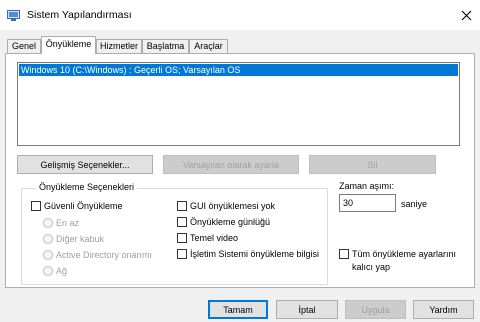 Image resolution: width=480 pixels, height=322 pixels. Describe the element at coordinates (68, 45) in the screenshot. I see `tab-boot: Önyükleme` at that location.